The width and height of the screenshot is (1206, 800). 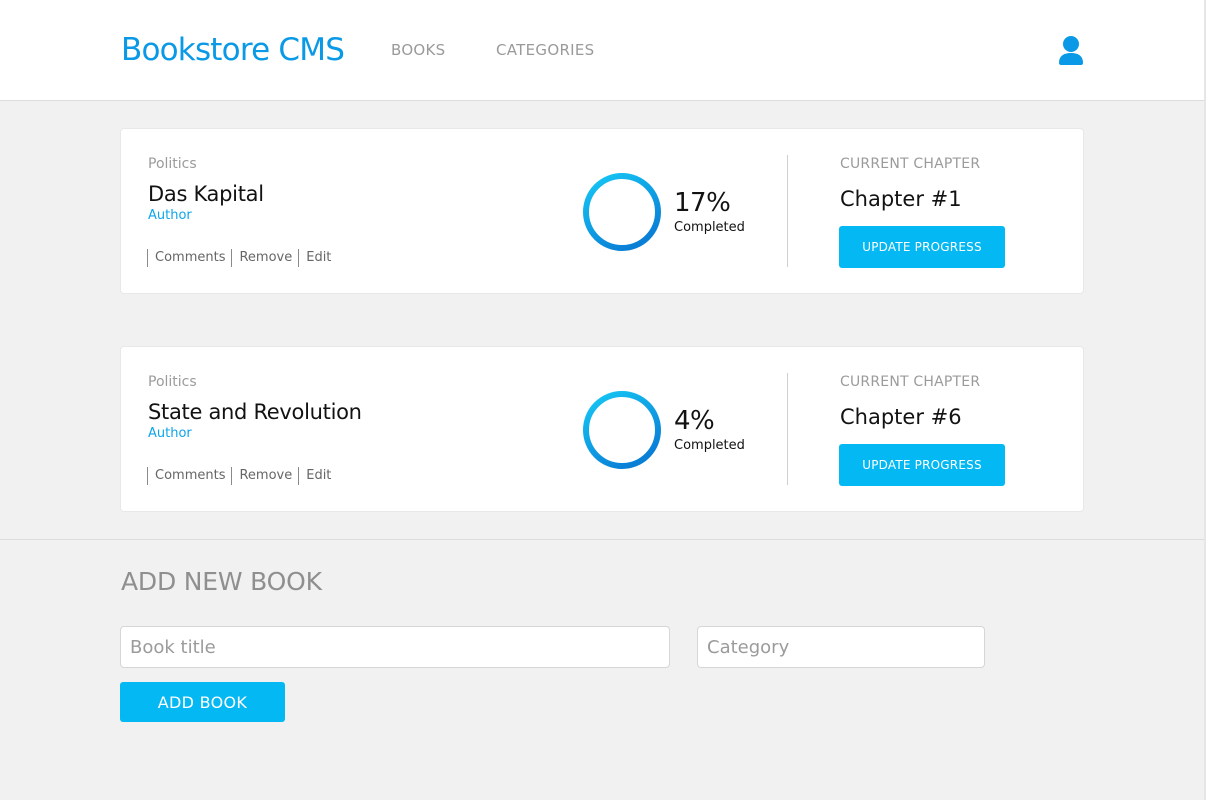 I want to click on nav-books-link: BOOKS, so click(x=418, y=50).